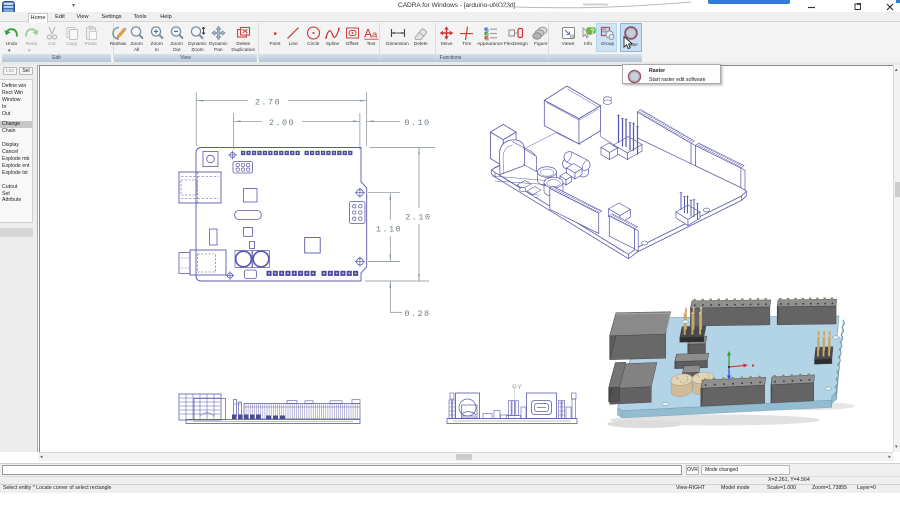 The image size is (900, 506). Describe the element at coordinates (417, 314) in the screenshot. I see `svg-text: 0.28` at that location.